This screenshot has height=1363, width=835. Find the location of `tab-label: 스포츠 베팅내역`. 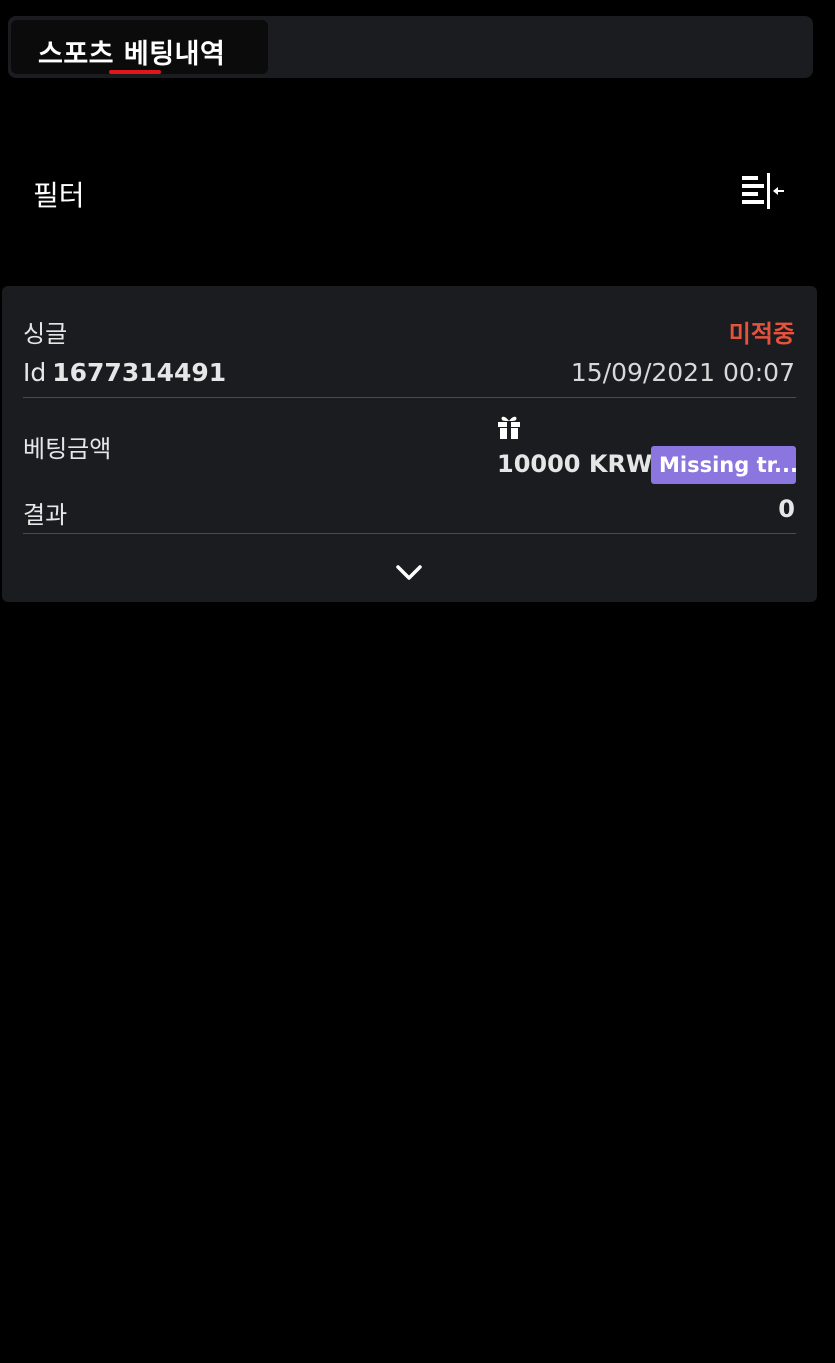

tab-label: 스포츠 베팅내역 is located at coordinates (132, 54).